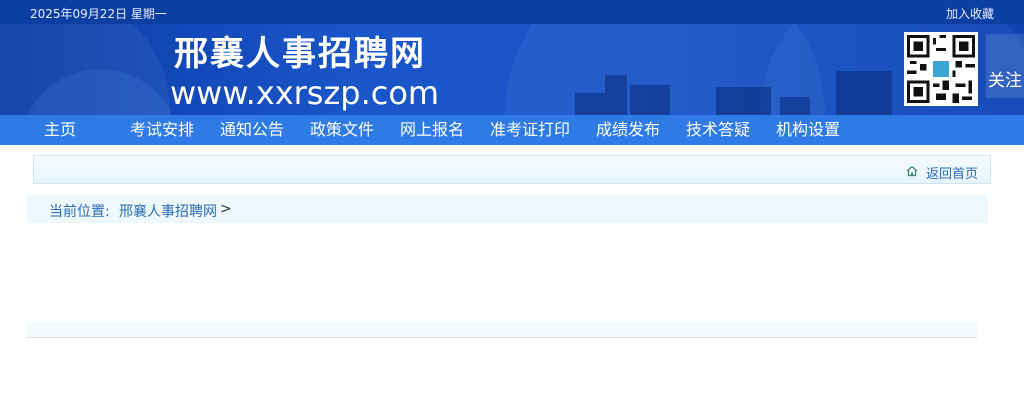 The image size is (1024, 400). Describe the element at coordinates (432, 130) in the screenshot. I see `nav-item-registration: 网上报名` at that location.